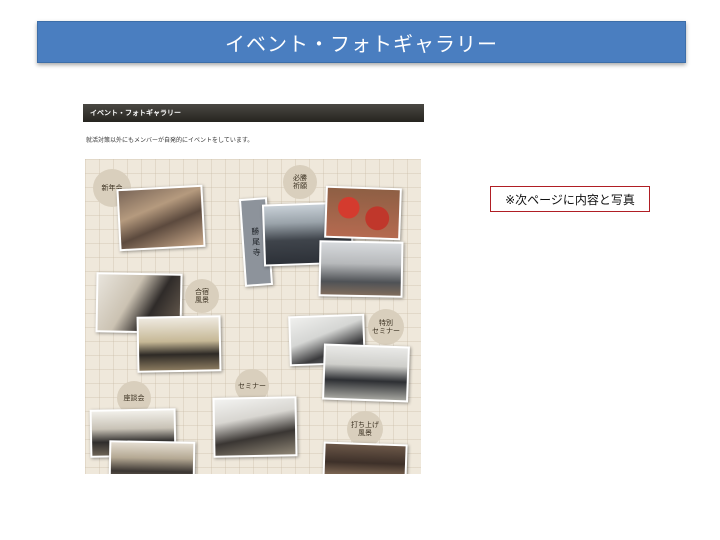  What do you see at coordinates (365, 457) in the screenshot?
I see `photo-after-party` at bounding box center [365, 457].